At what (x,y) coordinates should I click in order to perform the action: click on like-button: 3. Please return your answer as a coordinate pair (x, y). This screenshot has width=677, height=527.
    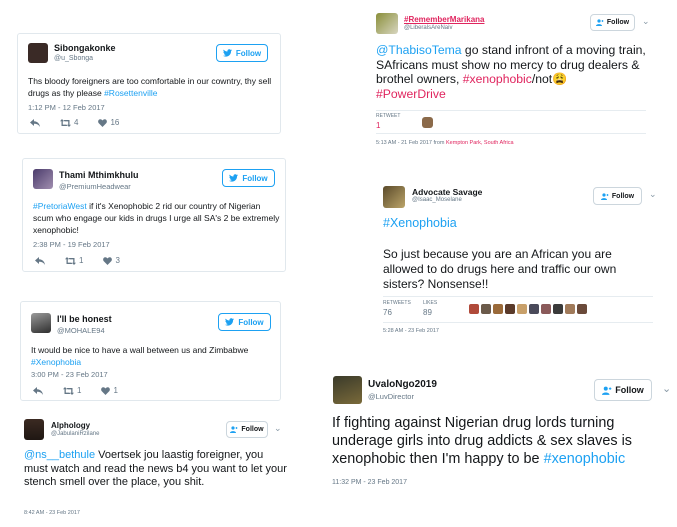
    Looking at the image, I should click on (111, 260).